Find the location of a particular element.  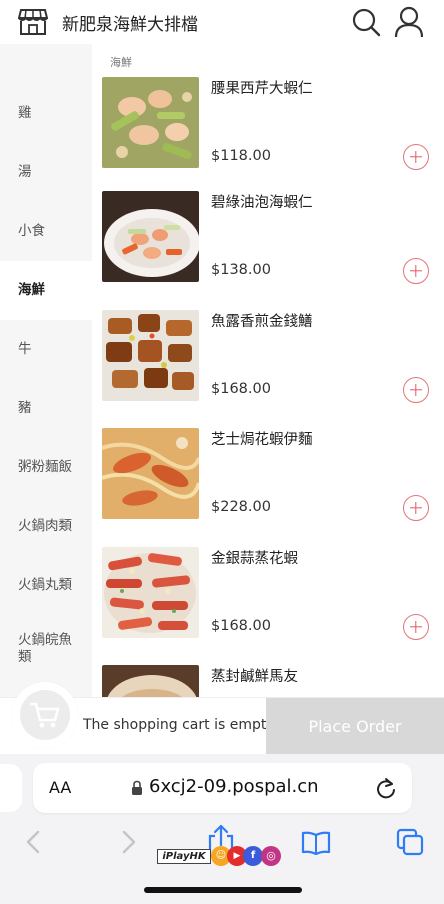

address-bar: AA 6xcj2-09.pospal.cn is located at coordinates (222, 788).